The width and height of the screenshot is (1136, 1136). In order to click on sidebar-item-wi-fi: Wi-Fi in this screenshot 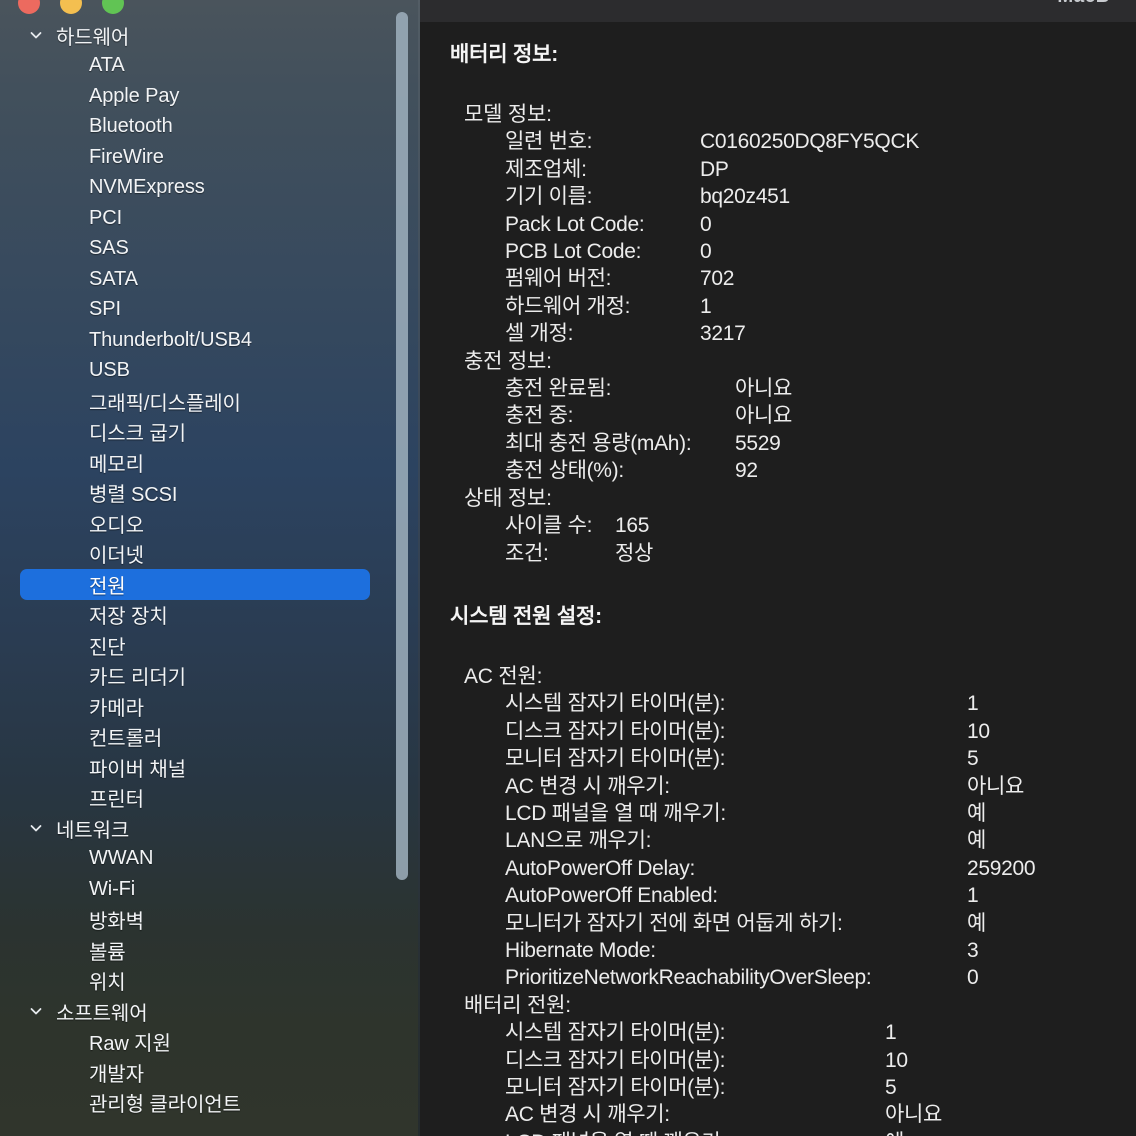, I will do `click(200, 889)`.